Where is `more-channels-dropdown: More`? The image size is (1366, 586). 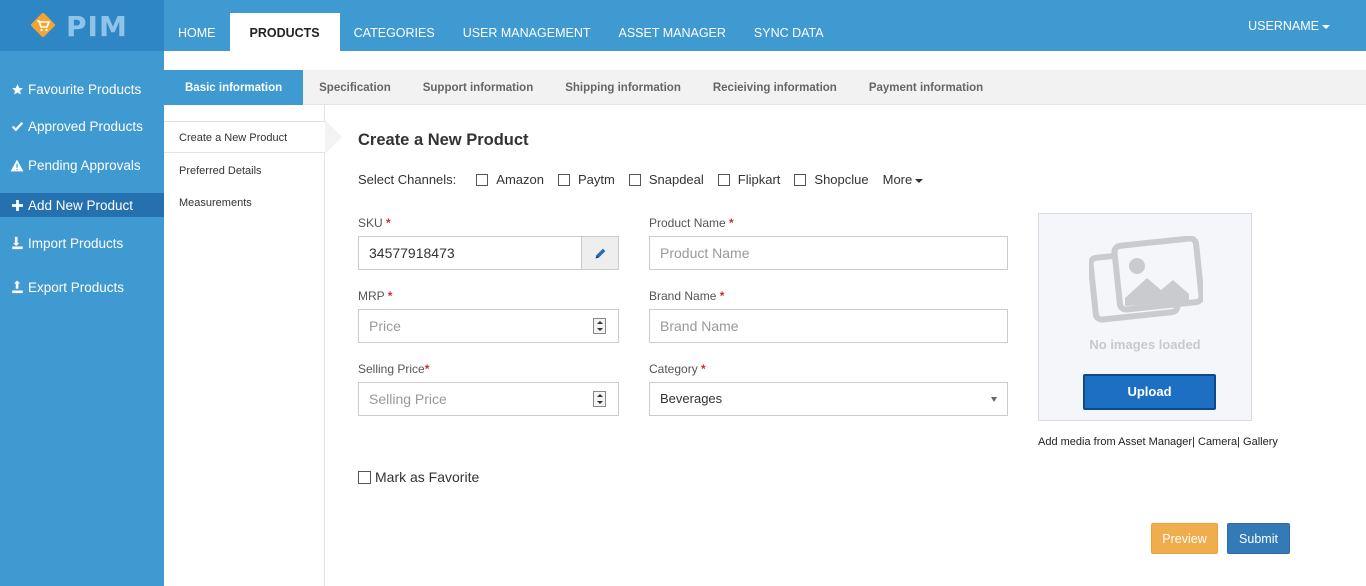
more-channels-dropdown: More is located at coordinates (903, 179).